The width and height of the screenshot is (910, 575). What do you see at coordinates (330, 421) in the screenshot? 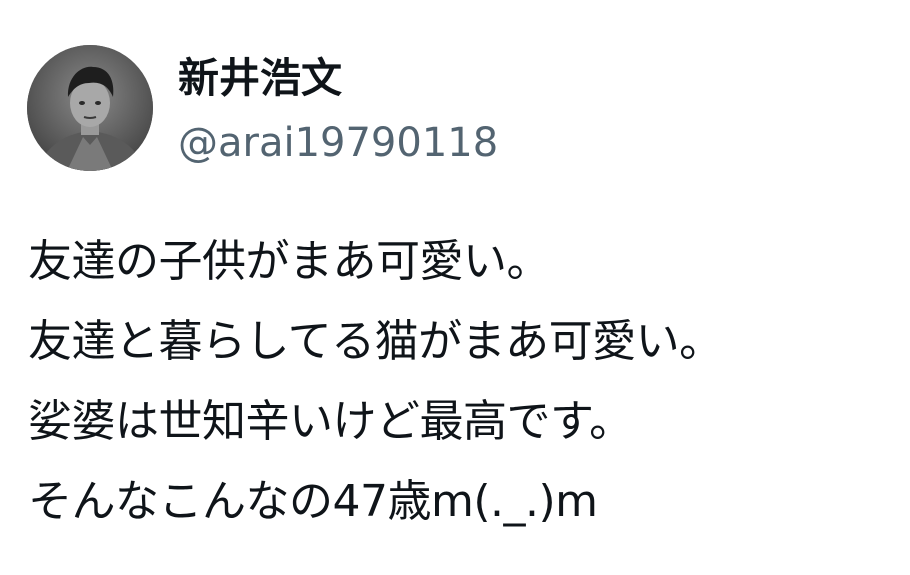
I see `tweet-line: 娑婆は世知辛いけど最高です。` at bounding box center [330, 421].